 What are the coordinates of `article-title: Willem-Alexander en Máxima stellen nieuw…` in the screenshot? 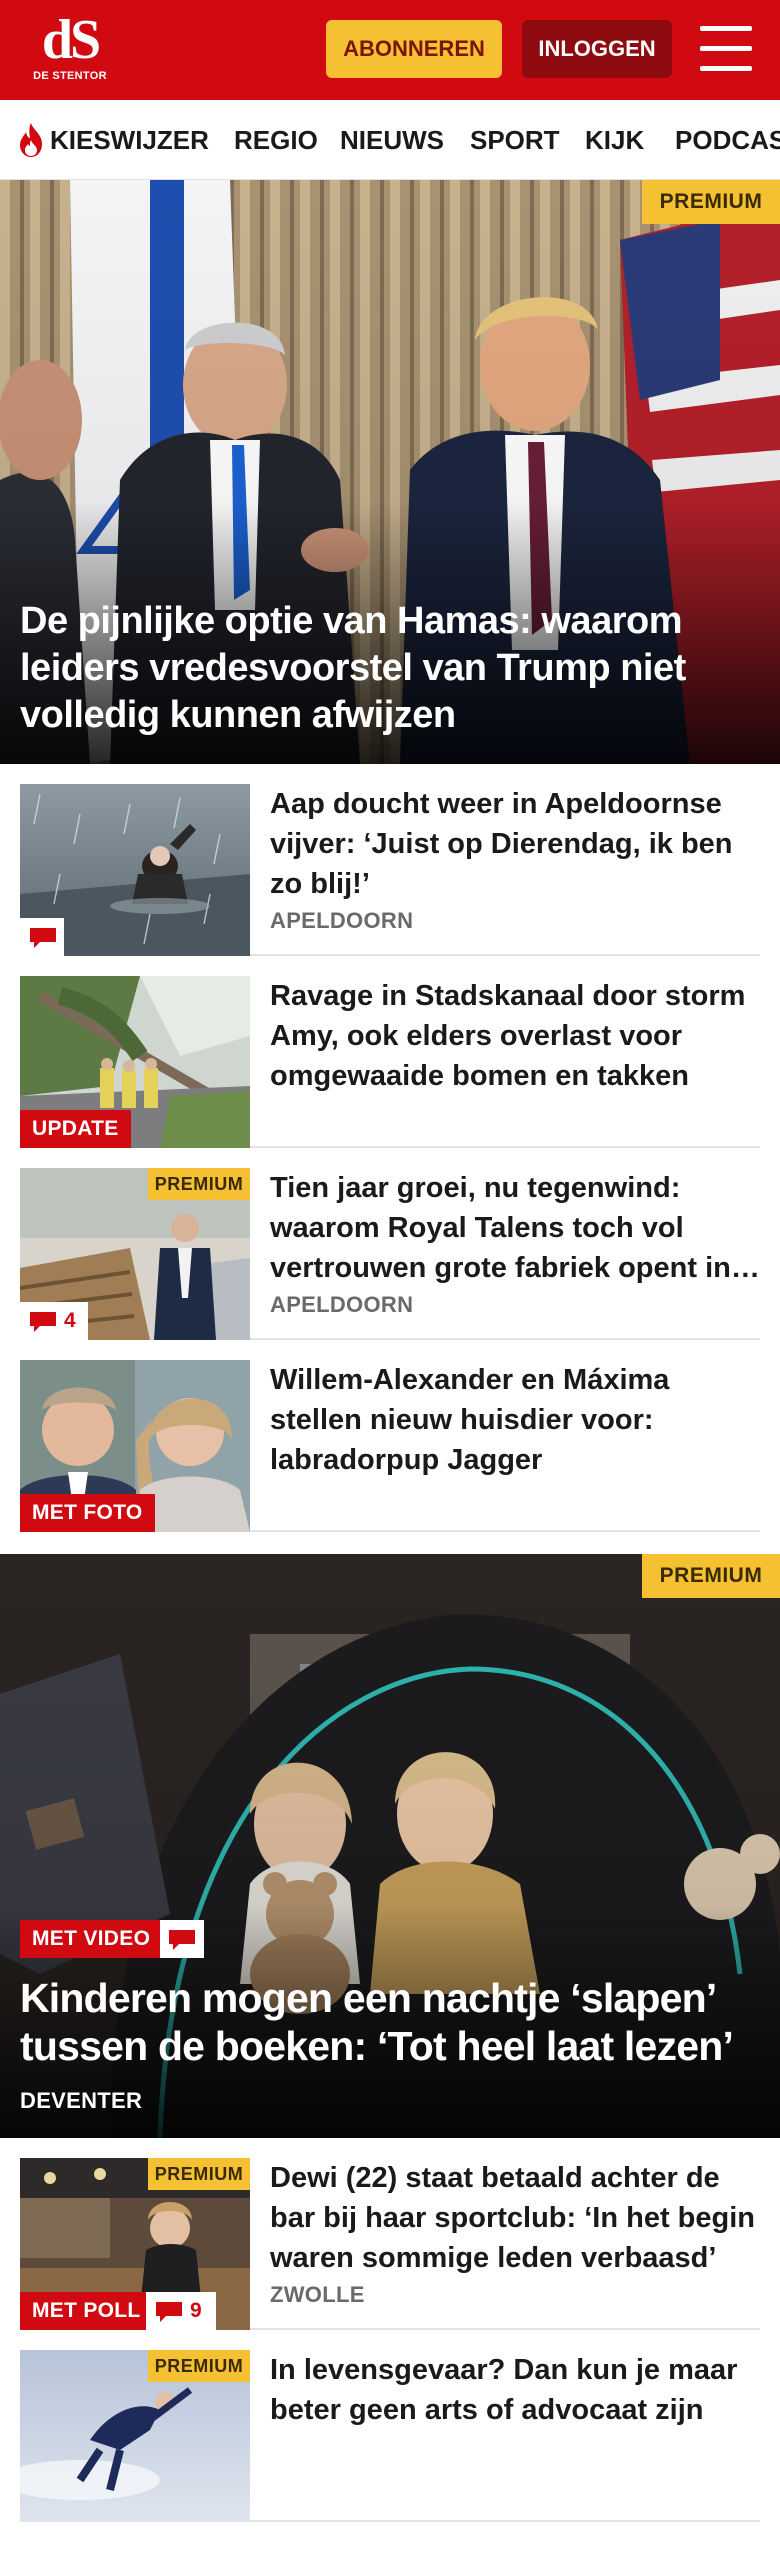 It's located at (515, 1420).